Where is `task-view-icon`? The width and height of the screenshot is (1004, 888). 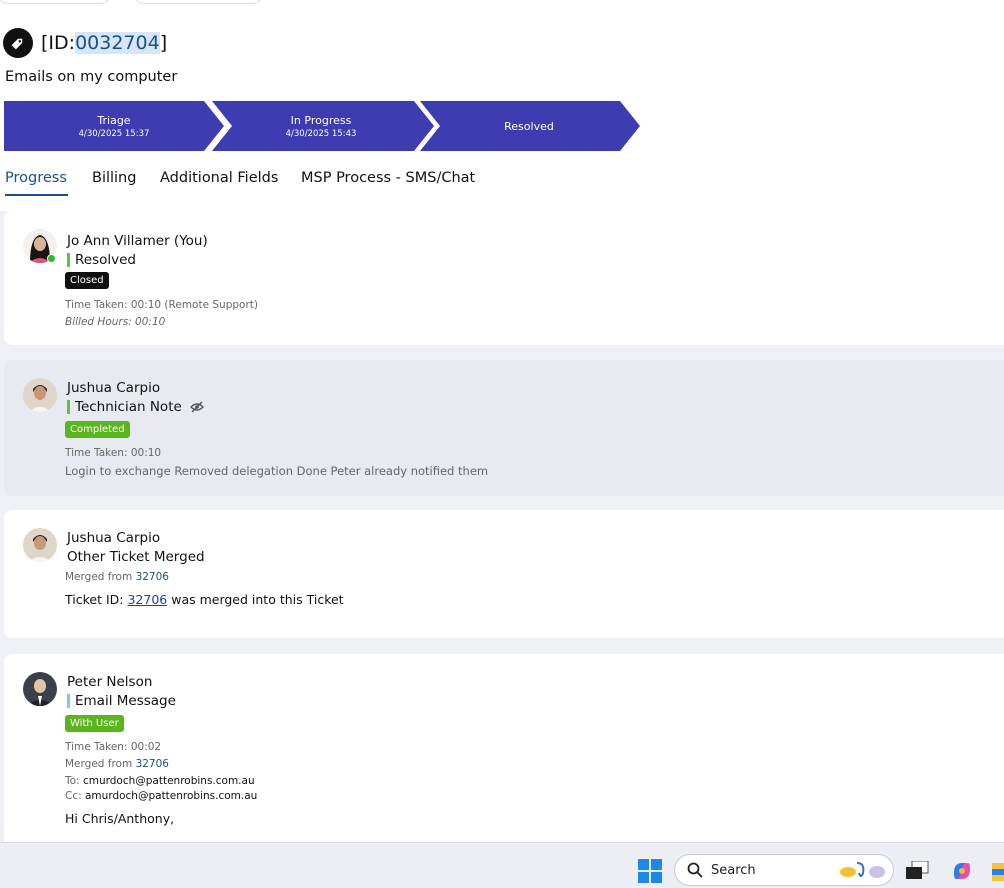 task-view-icon is located at coordinates (918, 872).